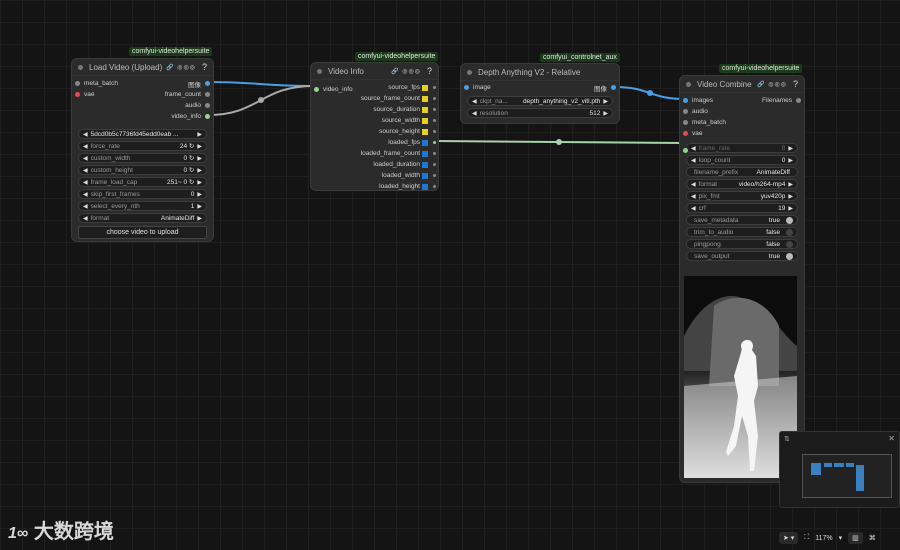  I want to click on output-loaded-fps: loaded_fps, so click(394, 142).